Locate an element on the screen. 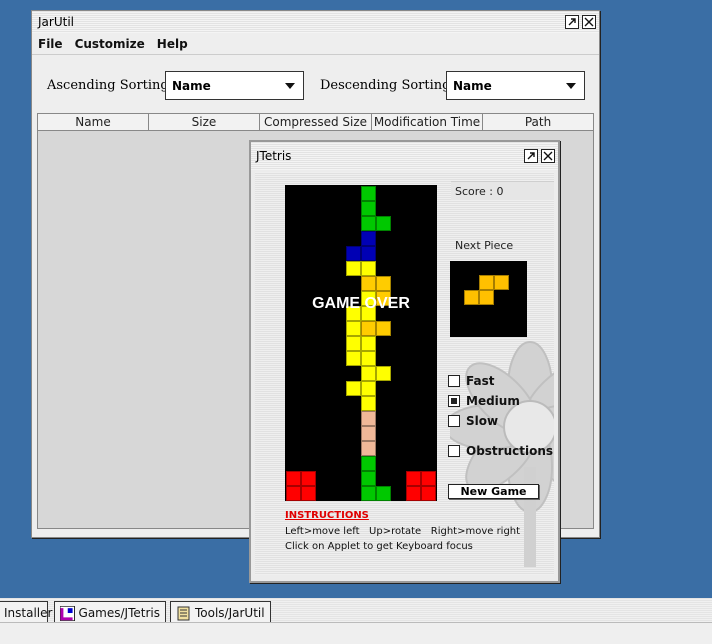 Image resolution: width=712 pixels, height=644 pixels. slow-option: Slow is located at coordinates (473, 421).